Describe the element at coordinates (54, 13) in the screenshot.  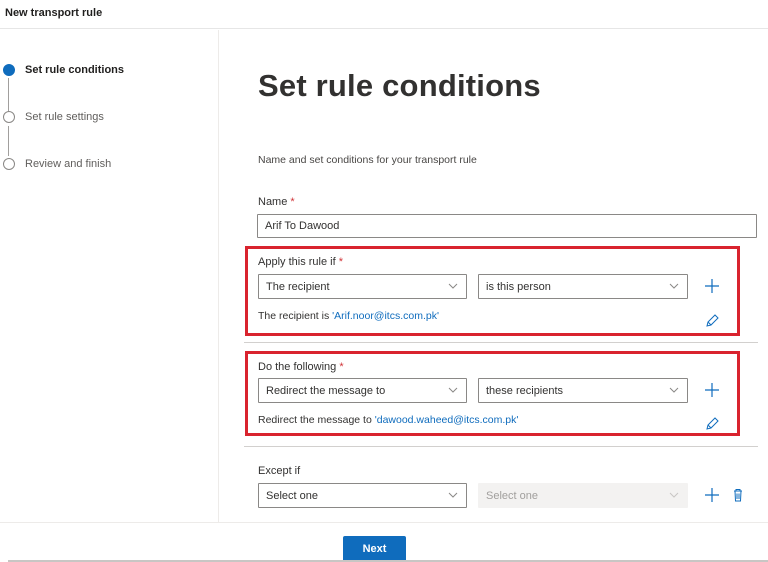
I see `dialog-title: New transport rule` at that location.